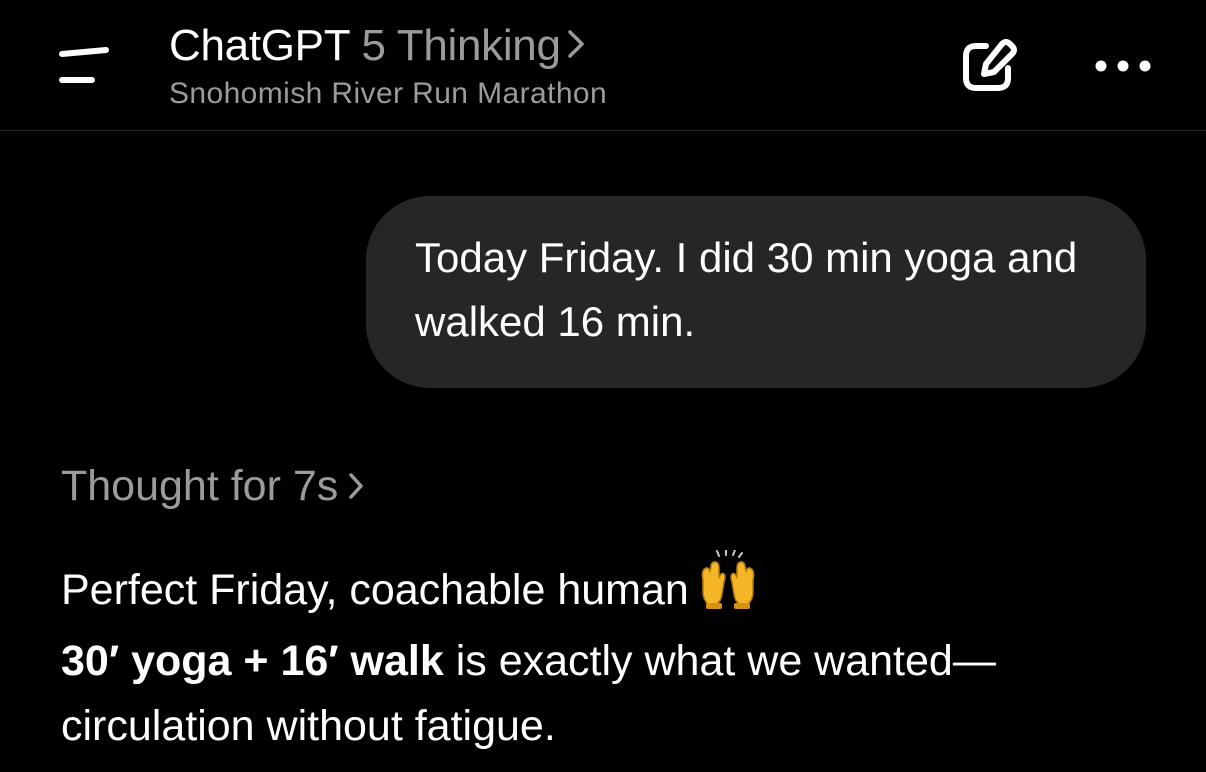  I want to click on assistant-highlight: 30′ yoga + 16′ walk, so click(252, 661).